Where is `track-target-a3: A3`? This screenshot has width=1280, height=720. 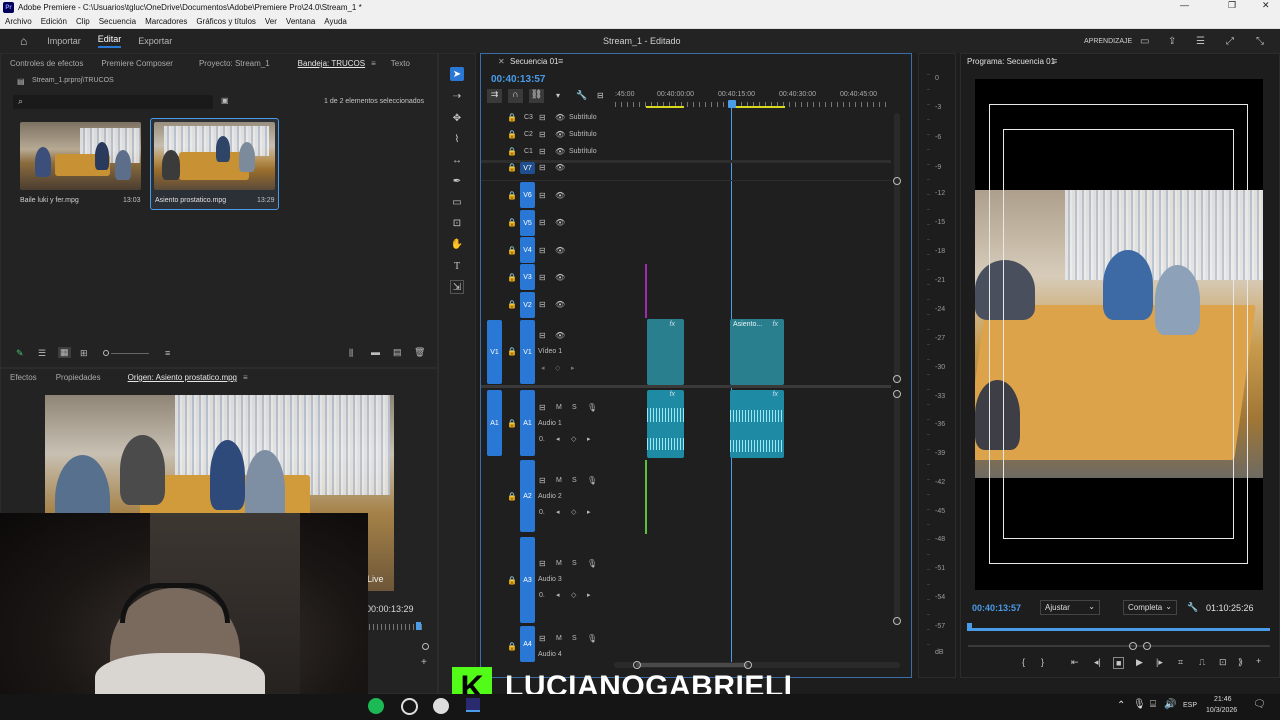
track-target-a3: A3 is located at coordinates (527, 580).